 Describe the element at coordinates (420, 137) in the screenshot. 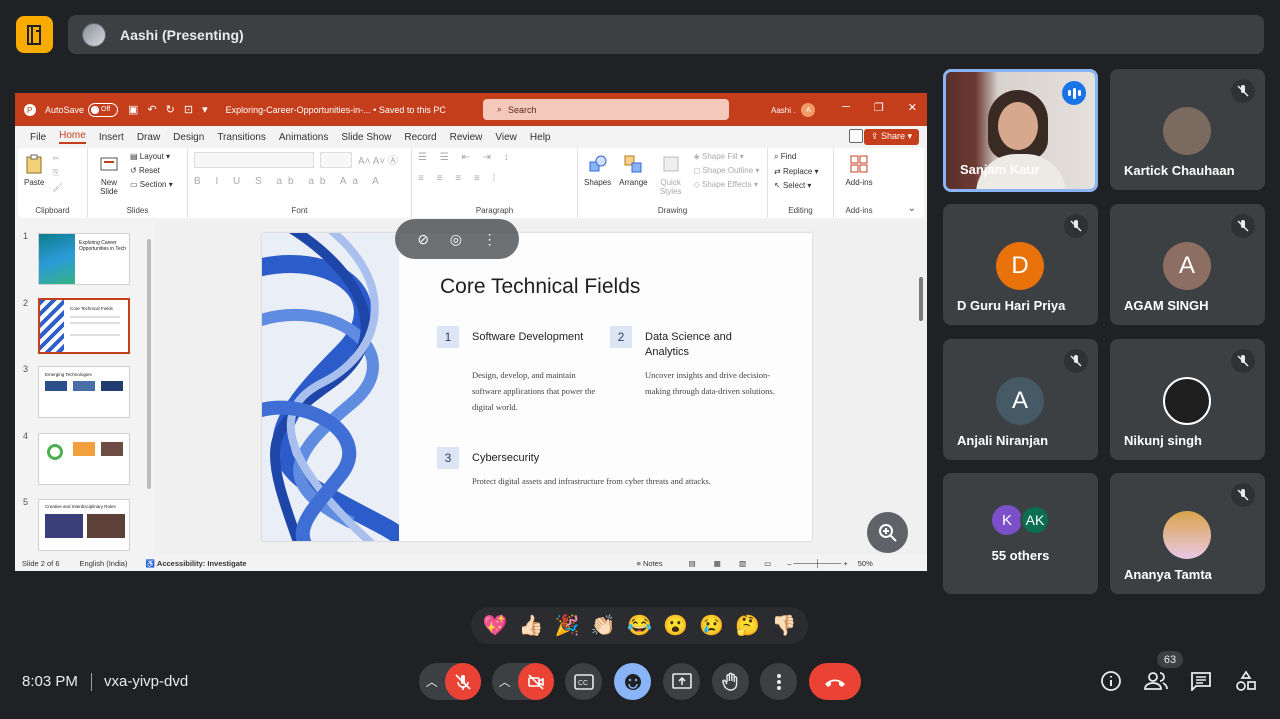

I see `ribbon-tab-record: Record` at that location.